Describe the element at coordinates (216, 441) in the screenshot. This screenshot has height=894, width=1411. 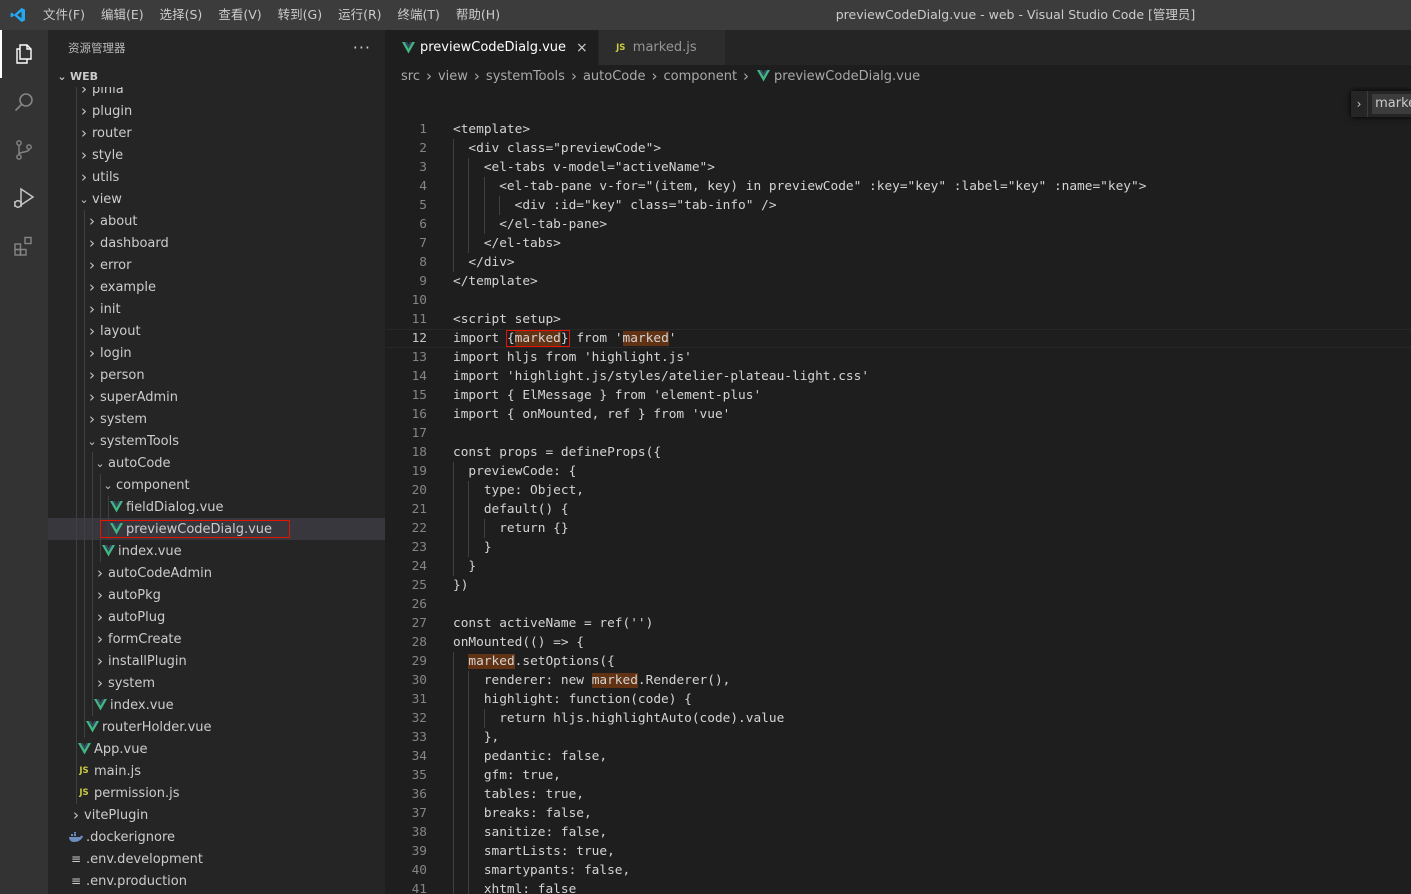
I see `tree-item: ⌄ systemTools` at that location.